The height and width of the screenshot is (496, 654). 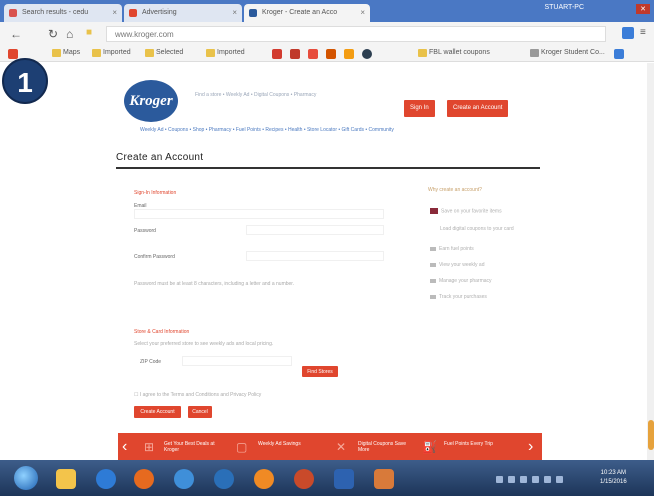 What do you see at coordinates (111, 53) in the screenshot?
I see `bookmark-imported: Imported` at bounding box center [111, 53].